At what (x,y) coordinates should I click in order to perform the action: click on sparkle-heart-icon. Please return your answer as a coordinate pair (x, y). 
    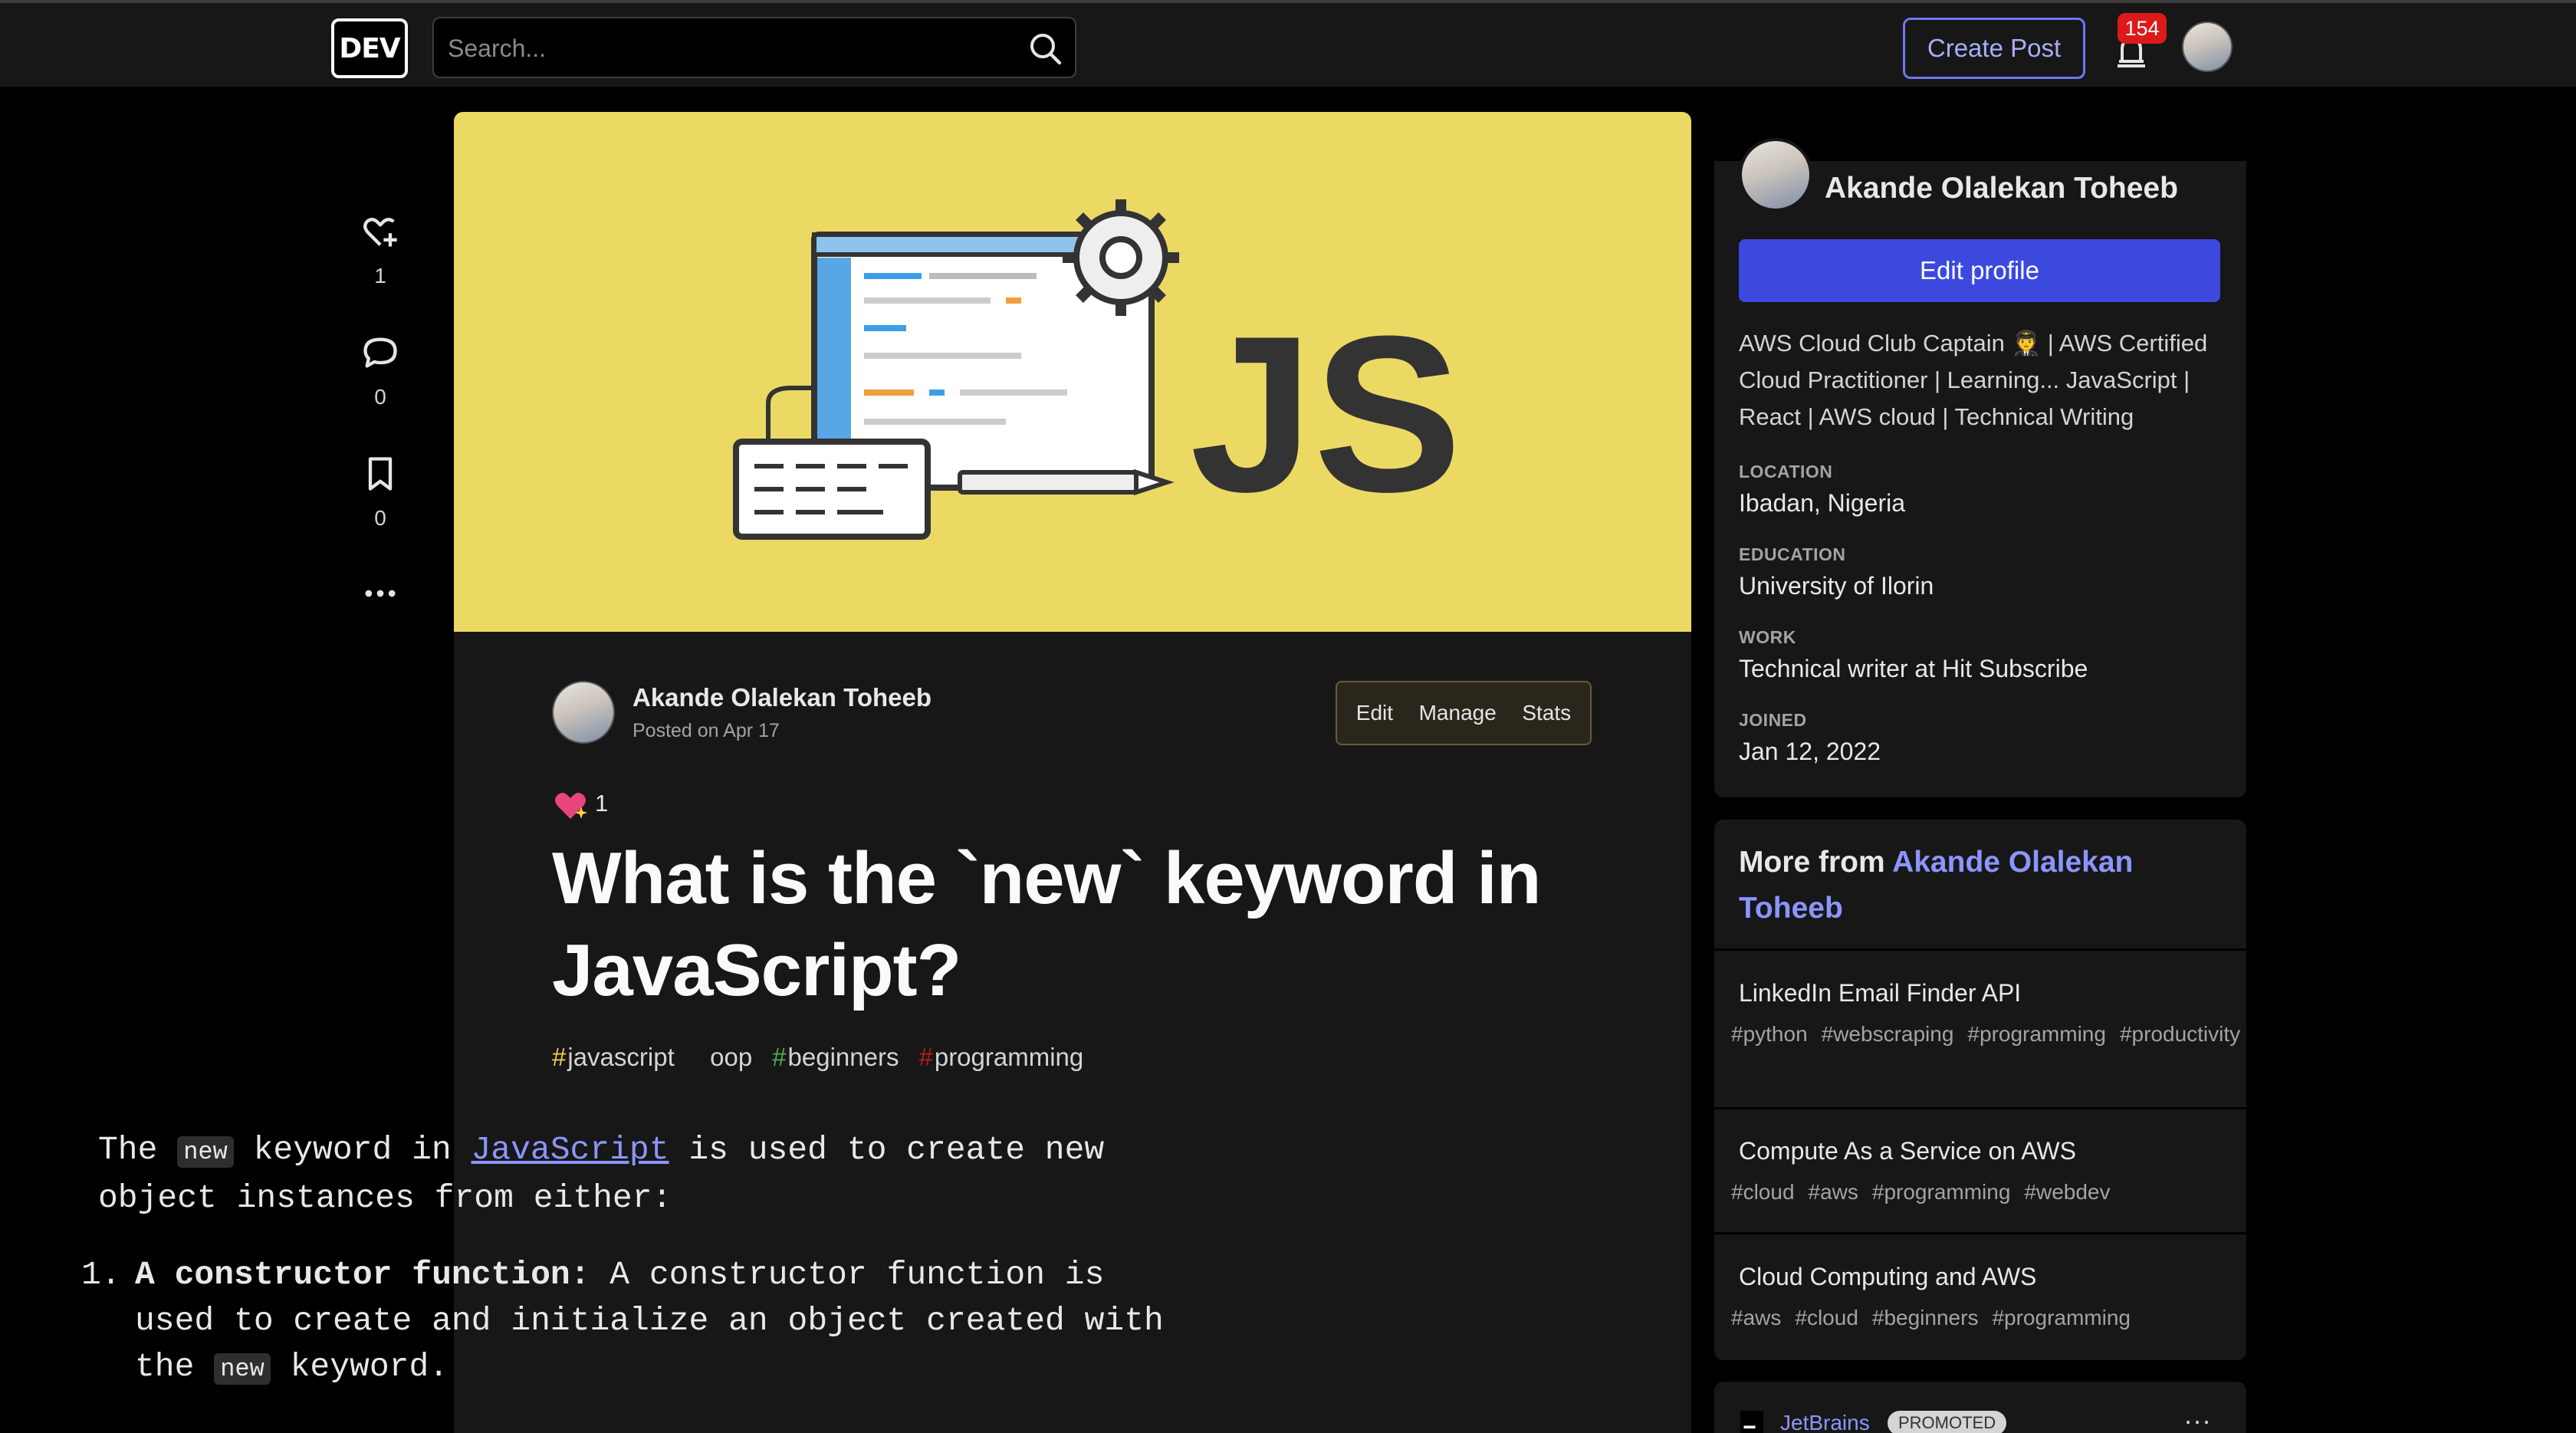
    Looking at the image, I should click on (571, 806).